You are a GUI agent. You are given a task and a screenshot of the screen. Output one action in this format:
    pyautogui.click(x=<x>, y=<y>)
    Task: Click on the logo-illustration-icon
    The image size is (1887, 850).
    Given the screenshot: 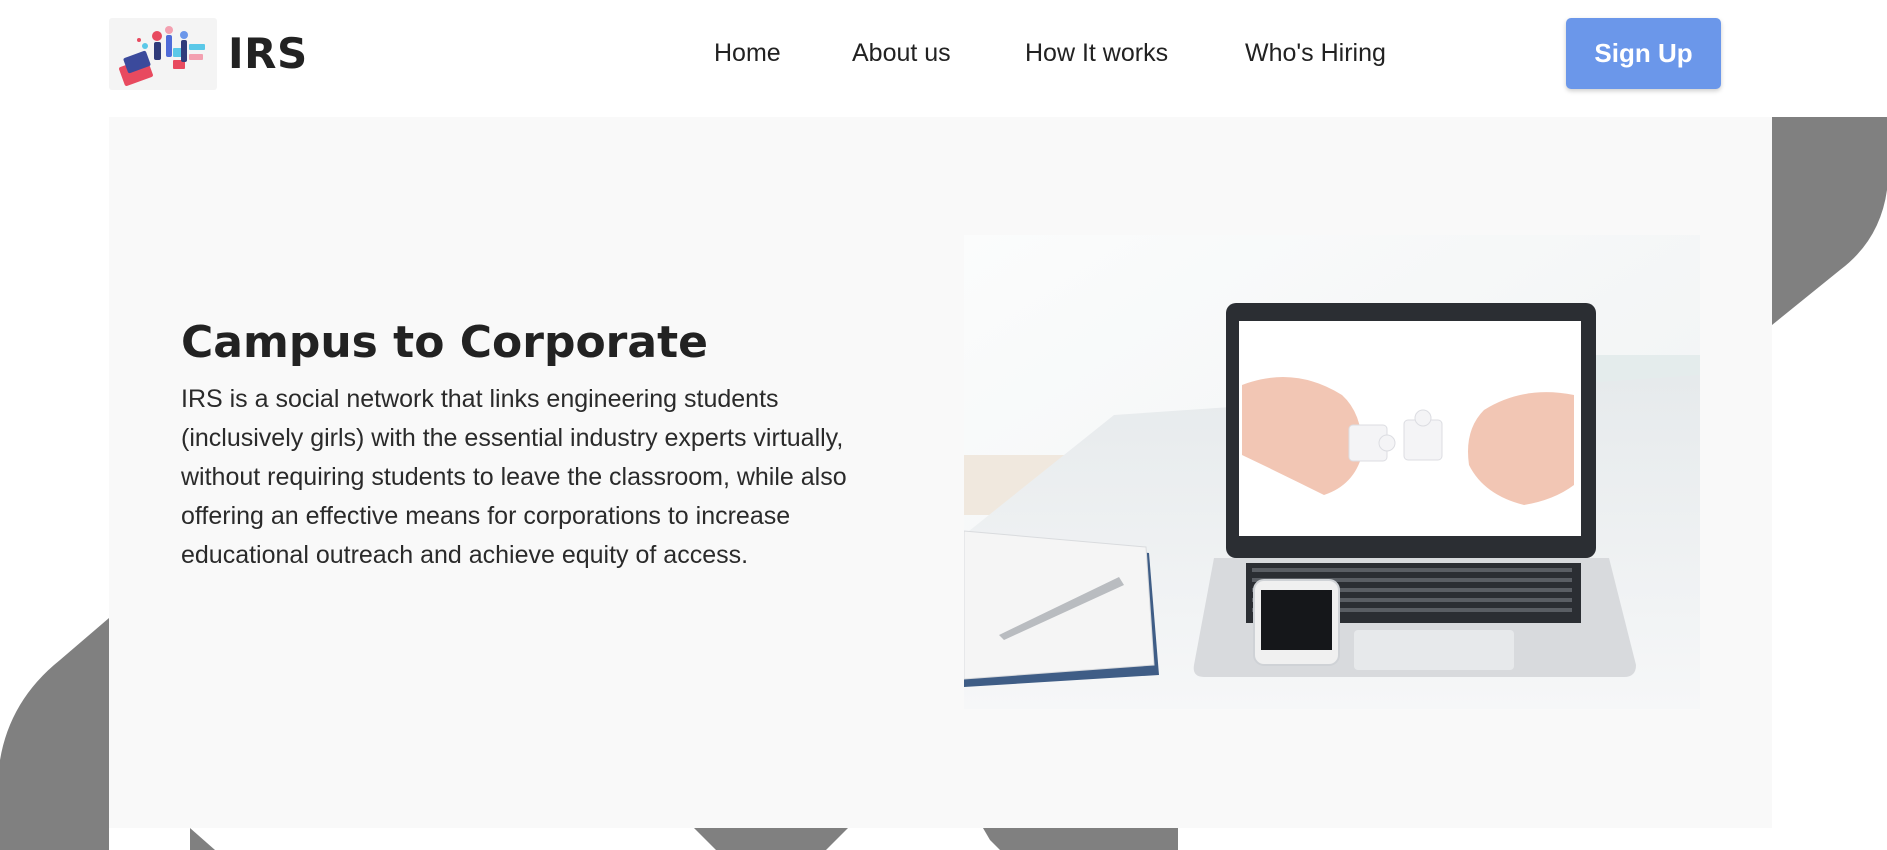 What is the action you would take?
    pyautogui.click(x=162, y=56)
    